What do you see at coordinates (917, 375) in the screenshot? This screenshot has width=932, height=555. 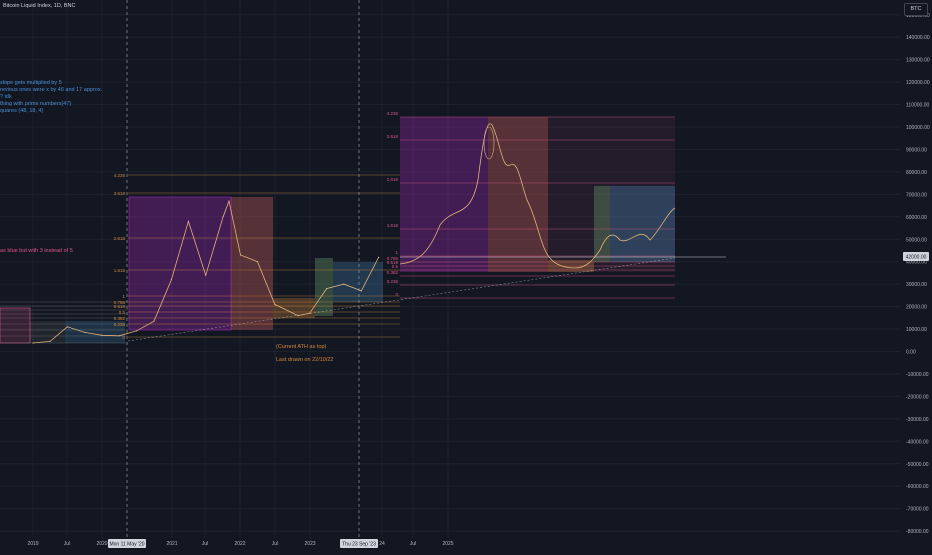 I see `y-tick-label: -10000.00` at bounding box center [917, 375].